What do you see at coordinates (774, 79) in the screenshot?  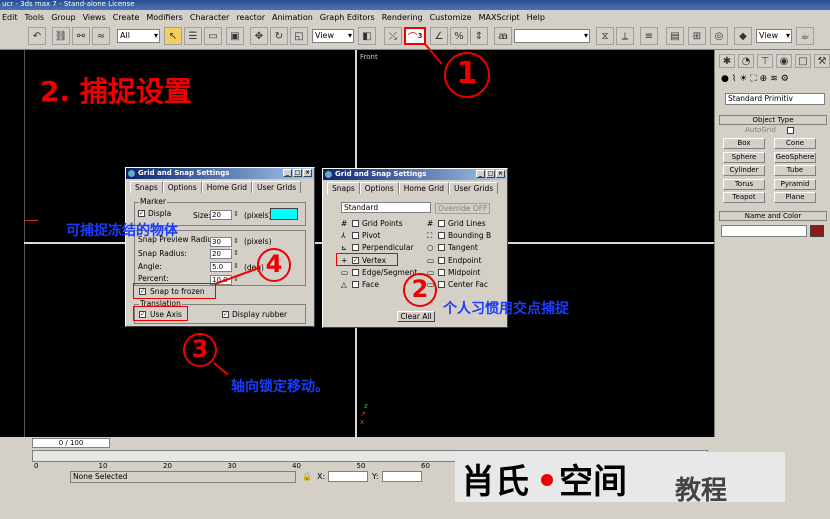 I see `spacewarps-icon: ≋` at bounding box center [774, 79].